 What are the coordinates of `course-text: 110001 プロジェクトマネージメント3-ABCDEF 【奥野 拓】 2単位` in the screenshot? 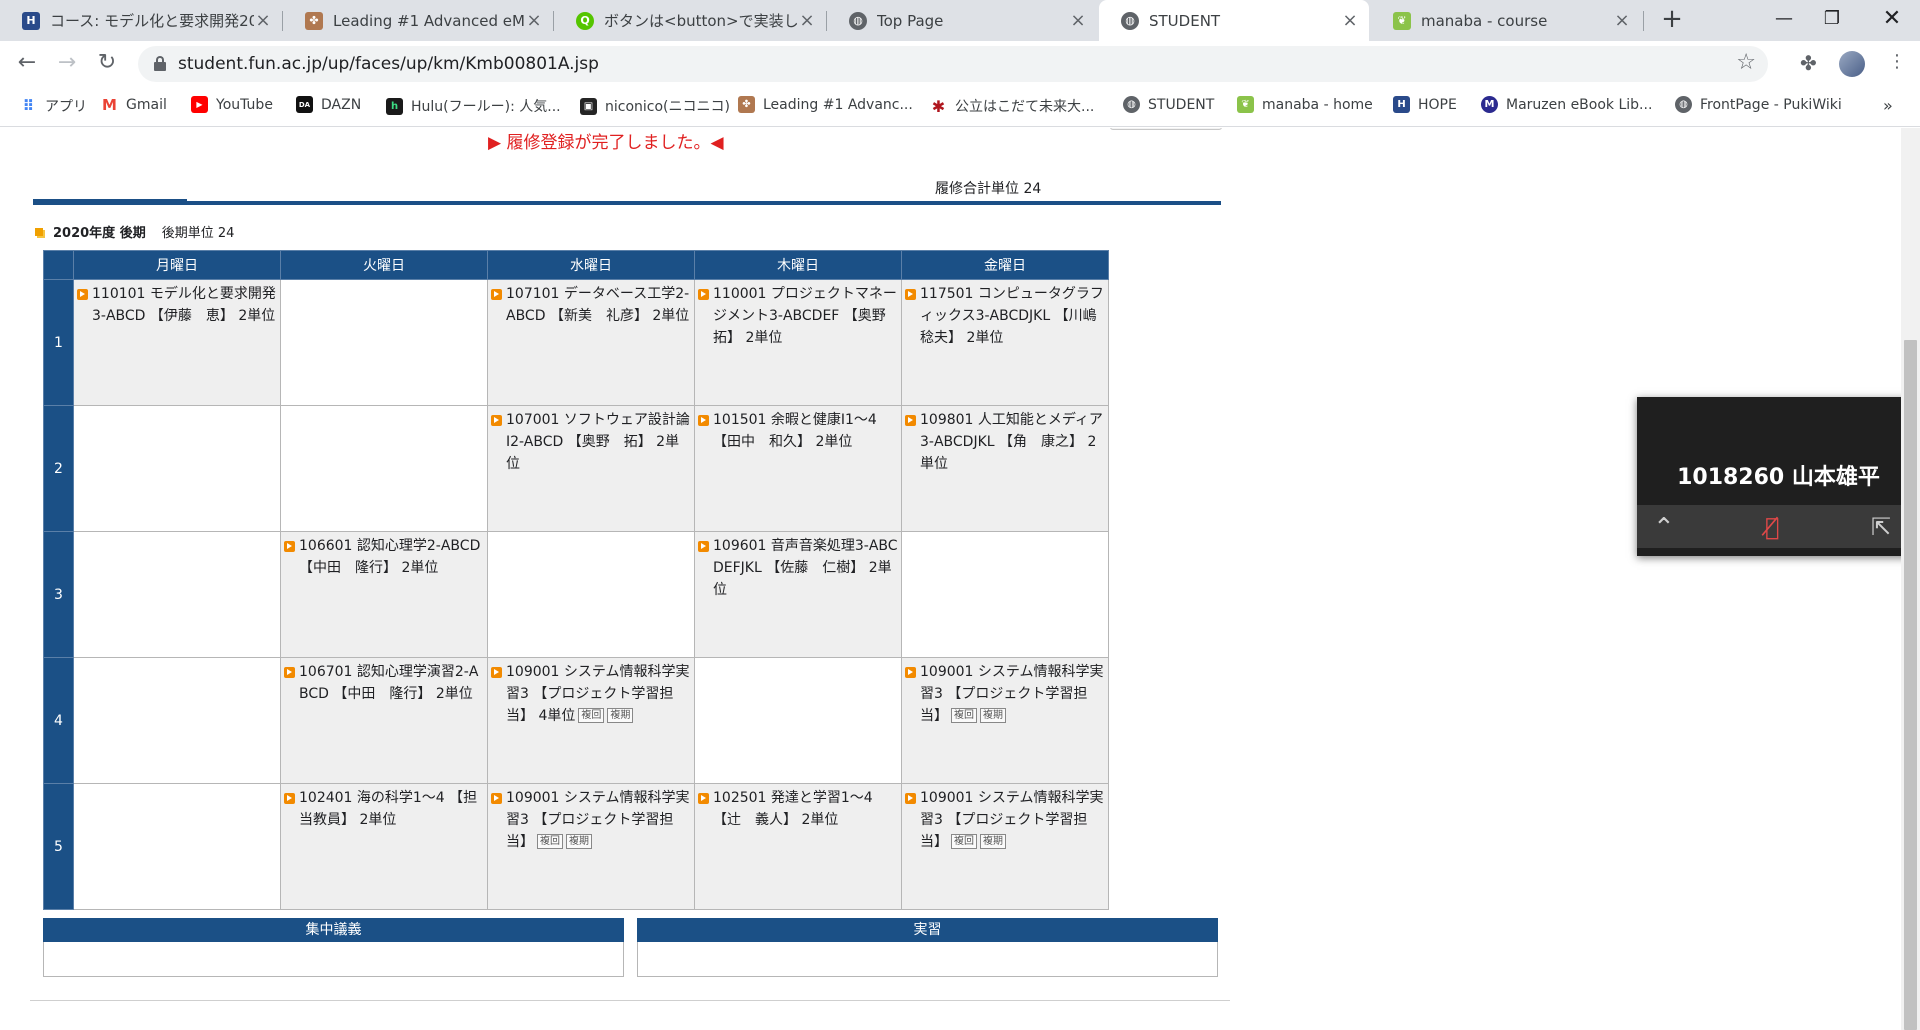 It's located at (806, 316).